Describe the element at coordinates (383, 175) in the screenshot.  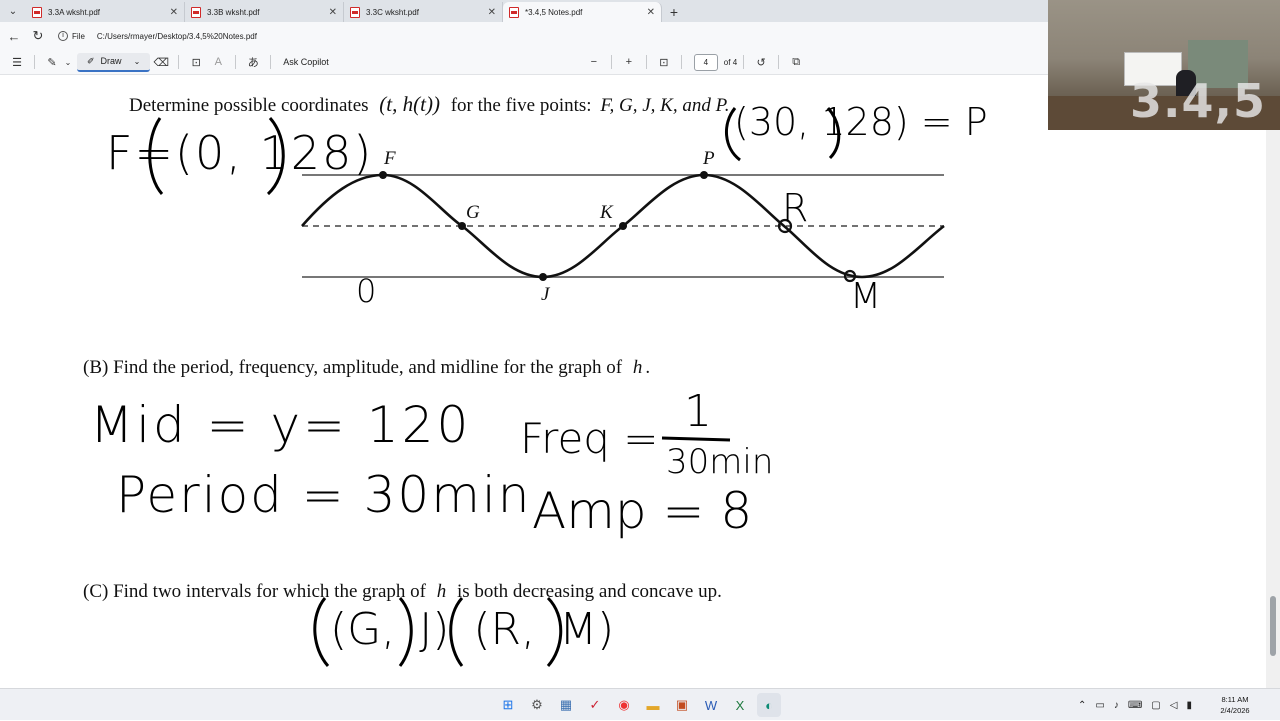
I see `point-f` at that location.